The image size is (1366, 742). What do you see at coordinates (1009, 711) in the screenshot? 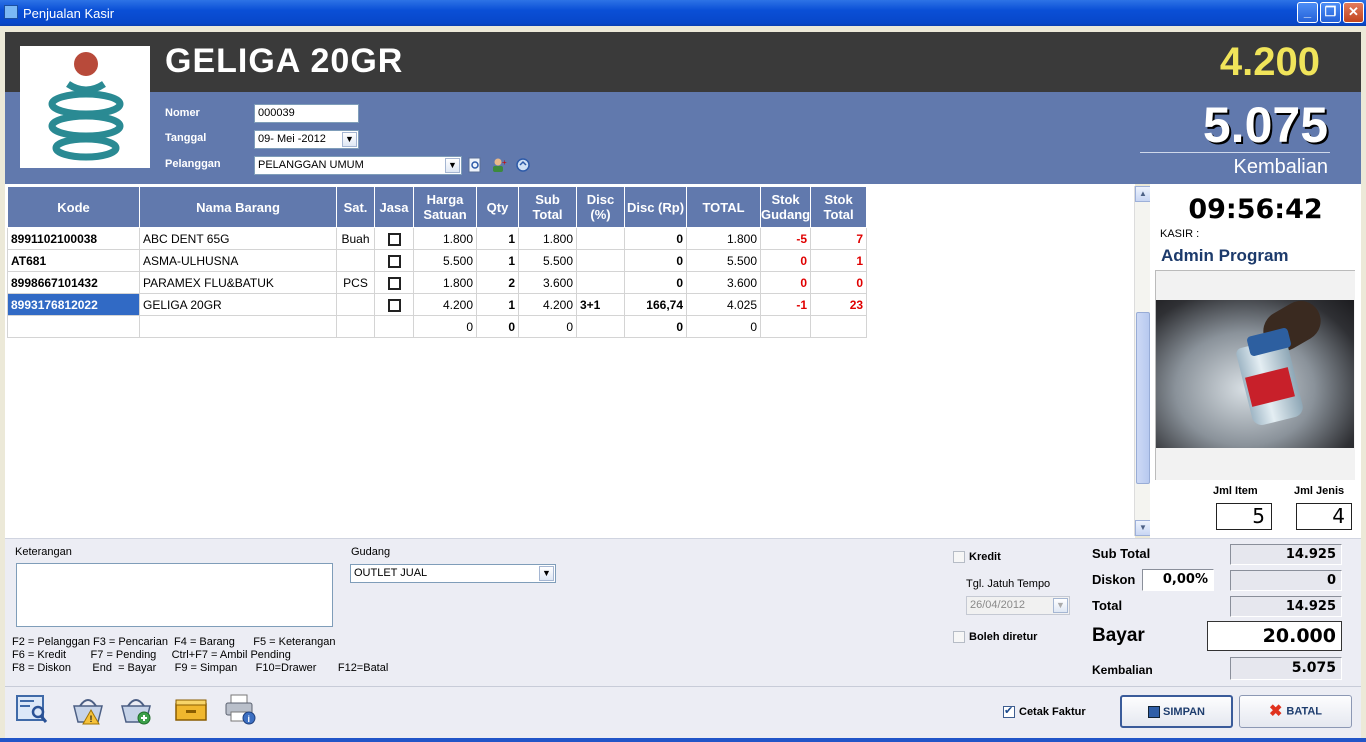
I see `cetak-faktur-checkbox` at bounding box center [1009, 711].